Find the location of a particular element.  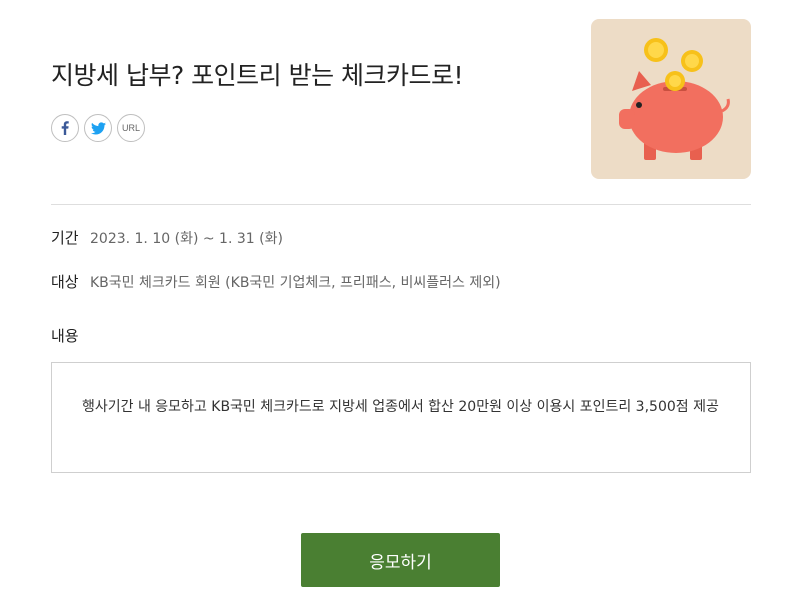

content-label: 내용 is located at coordinates (65, 336).